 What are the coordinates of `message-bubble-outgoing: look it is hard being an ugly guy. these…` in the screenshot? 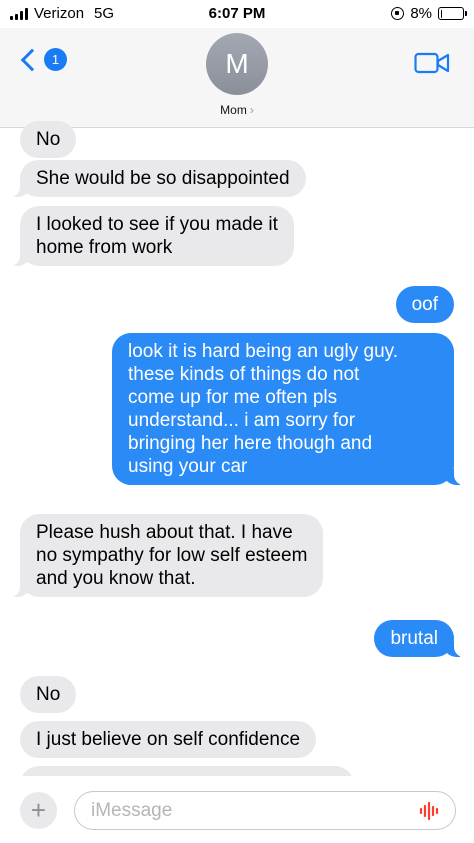 It's located at (288, 409).